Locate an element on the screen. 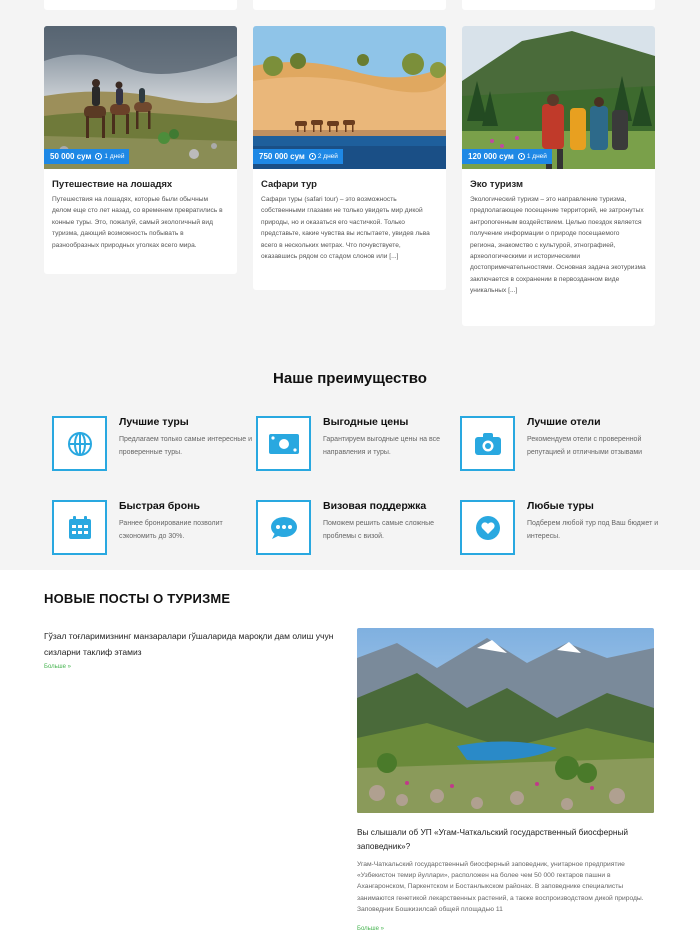  price-value: 50 000 сум is located at coordinates (71, 156).